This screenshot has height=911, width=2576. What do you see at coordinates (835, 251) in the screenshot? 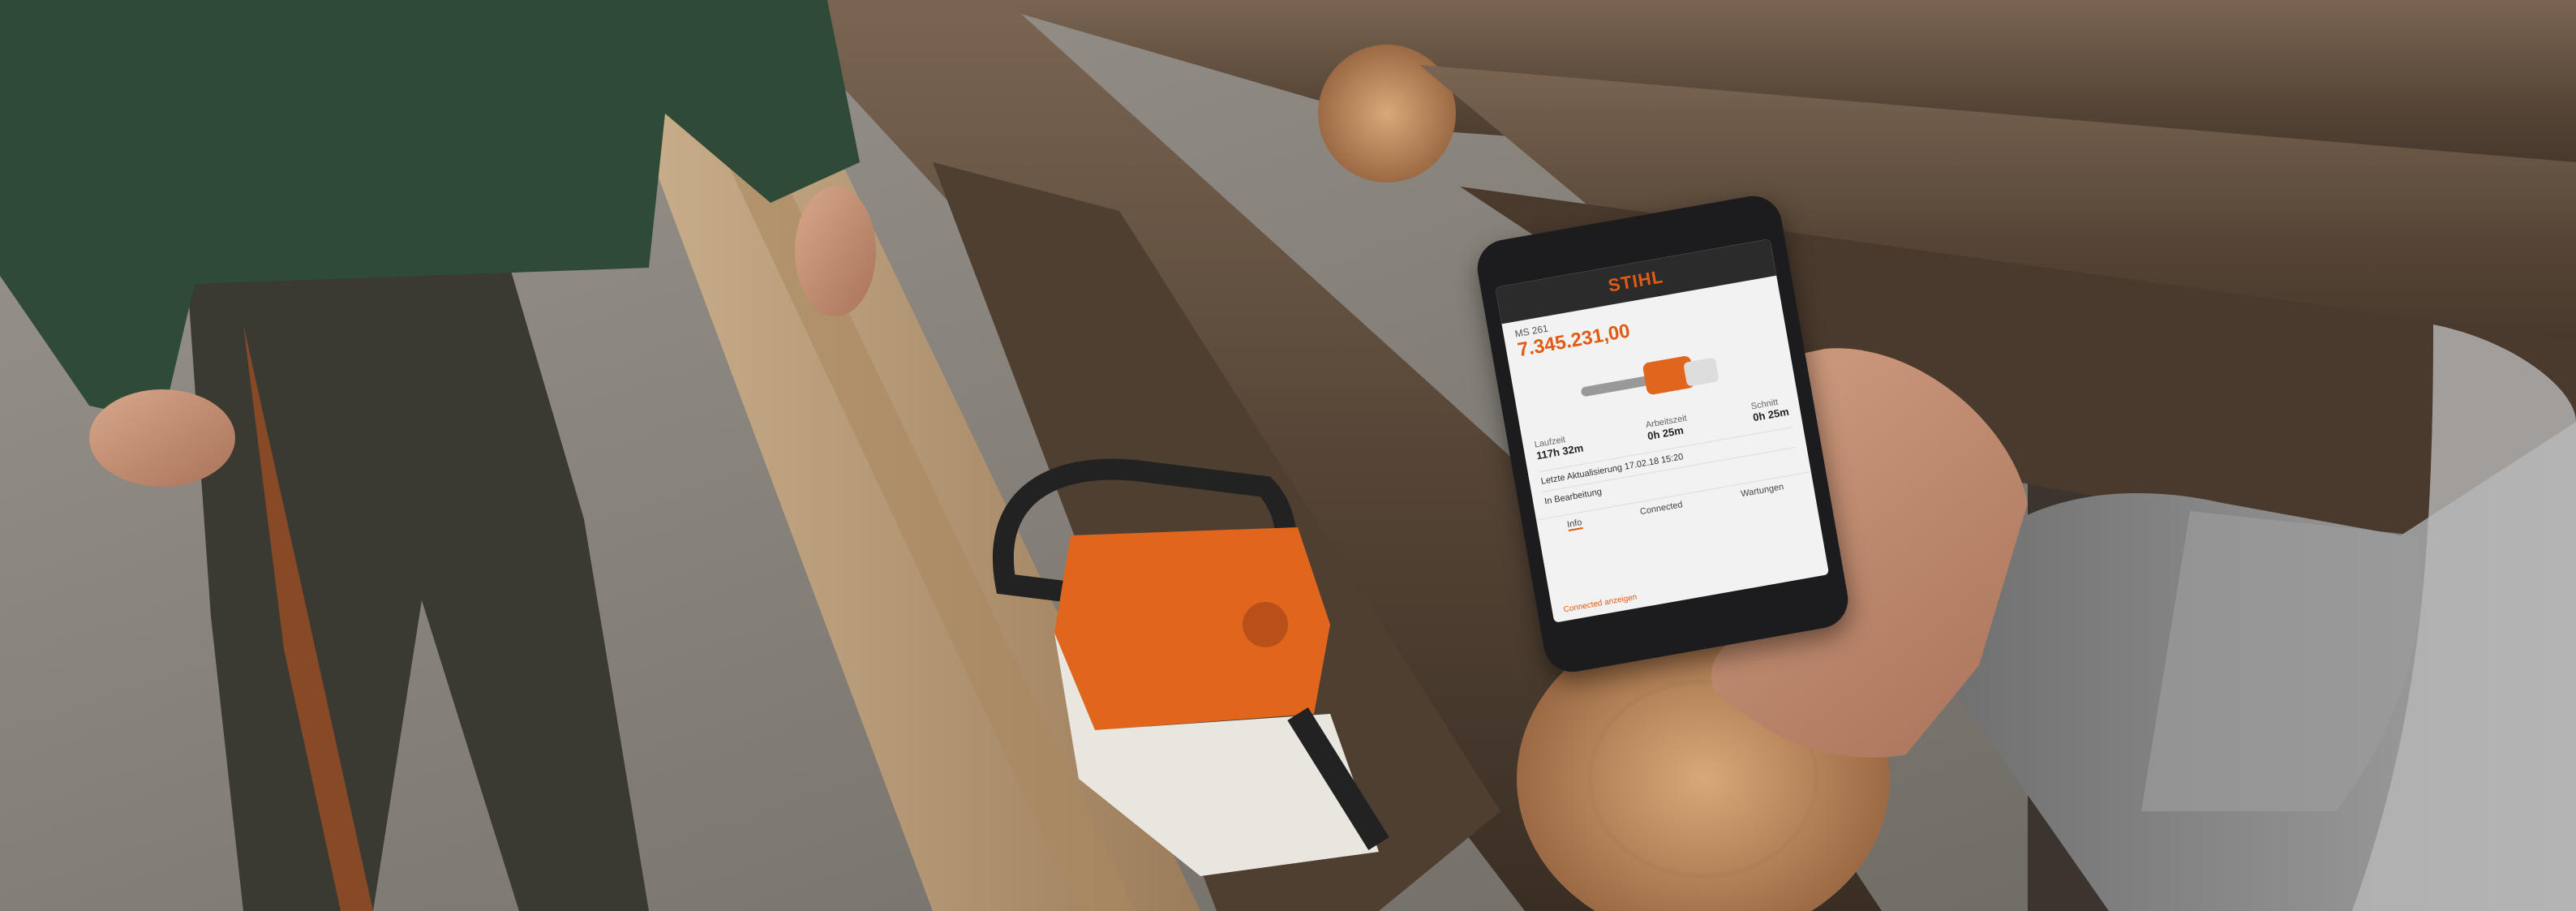
I see `hand-right-person` at bounding box center [835, 251].